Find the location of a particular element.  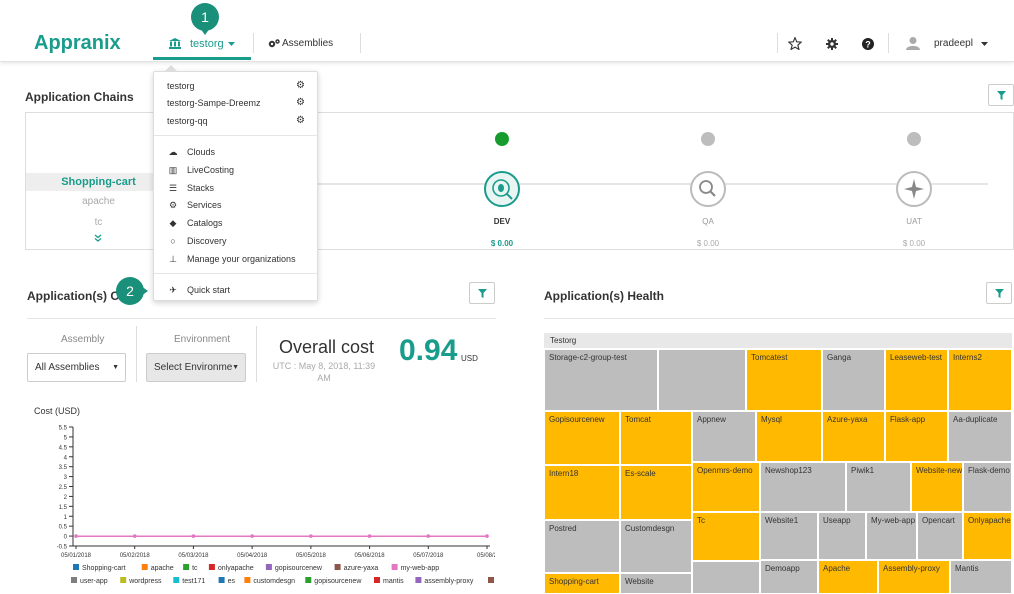

legend-label: test171 is located at coordinates (193, 581).